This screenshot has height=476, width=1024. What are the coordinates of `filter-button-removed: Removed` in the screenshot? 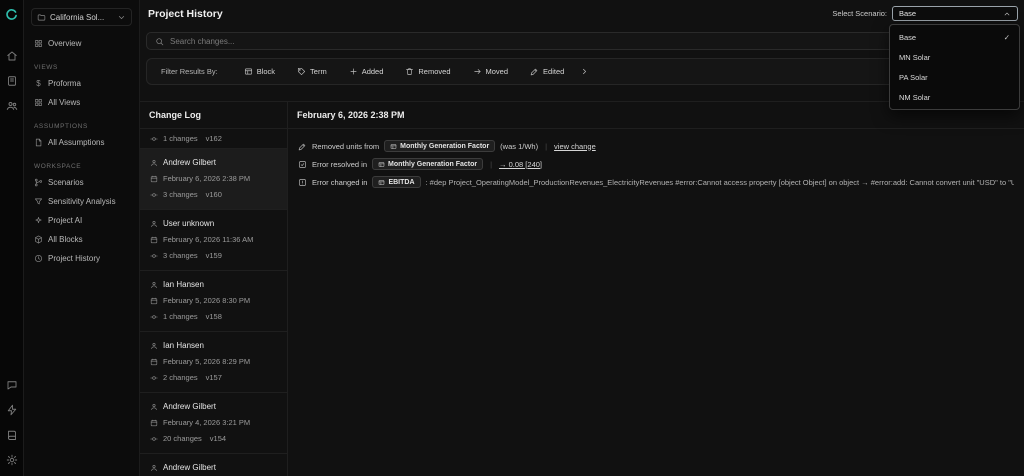 It's located at (428, 71).